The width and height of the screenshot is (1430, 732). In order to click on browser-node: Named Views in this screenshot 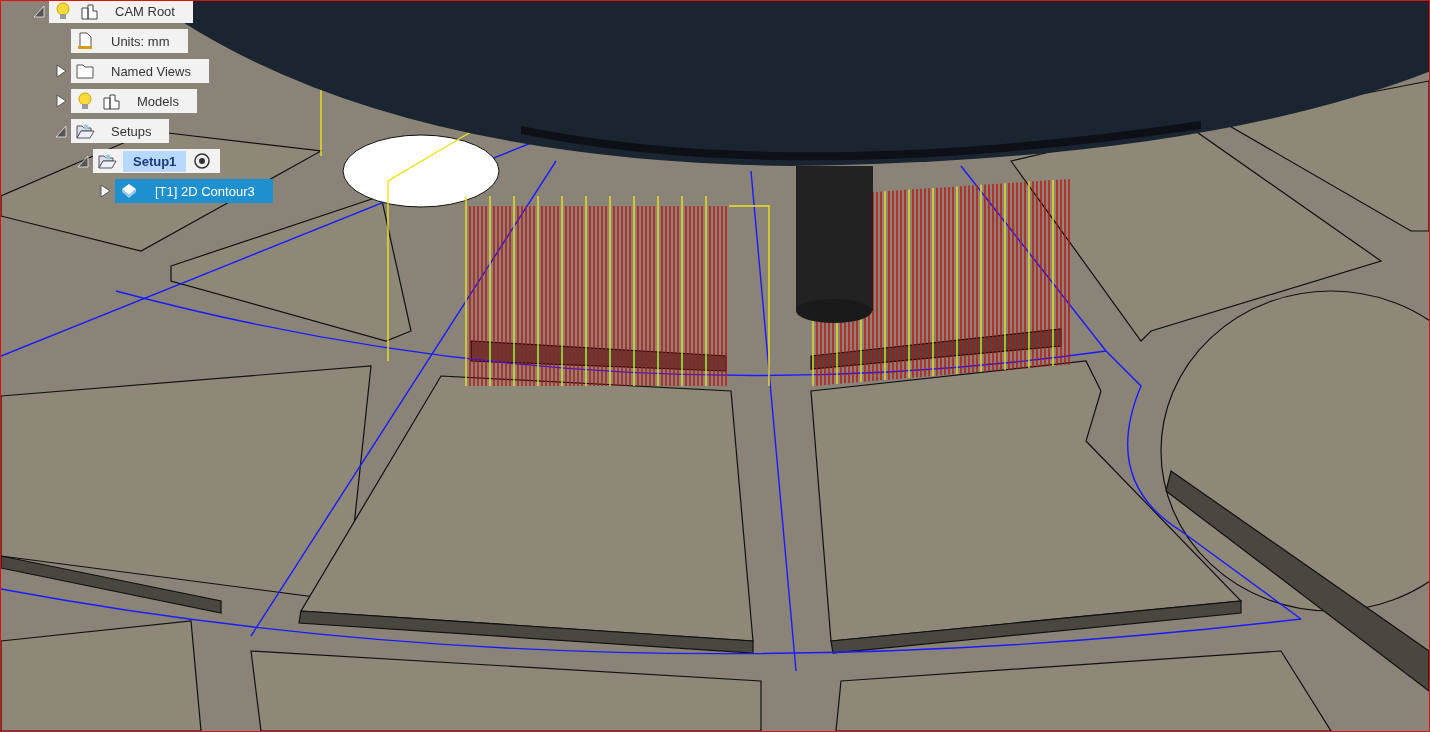, I will do `click(140, 71)`.